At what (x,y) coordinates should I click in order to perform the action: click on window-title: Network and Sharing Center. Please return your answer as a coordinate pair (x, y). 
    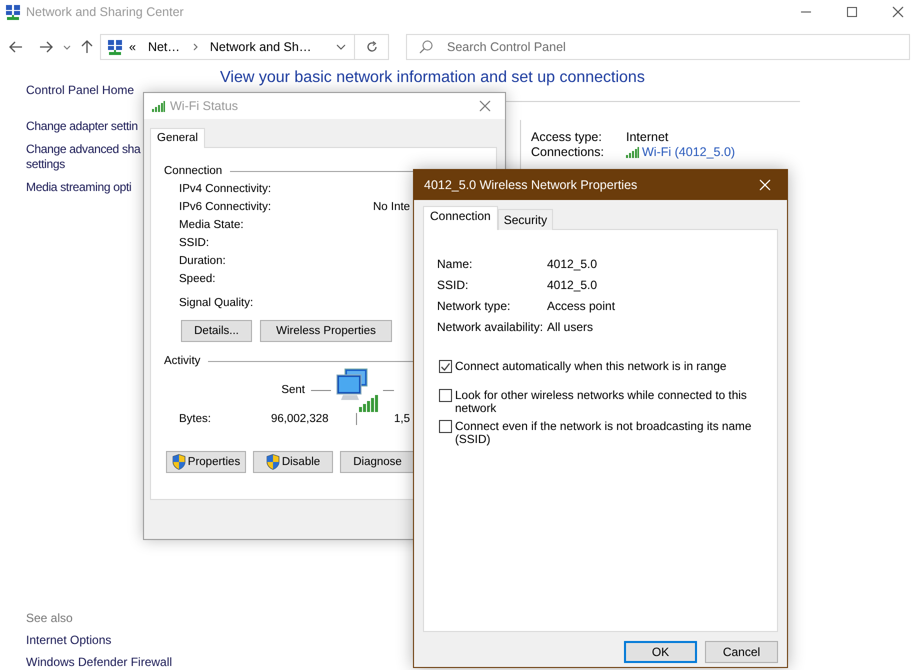
    Looking at the image, I should click on (105, 12).